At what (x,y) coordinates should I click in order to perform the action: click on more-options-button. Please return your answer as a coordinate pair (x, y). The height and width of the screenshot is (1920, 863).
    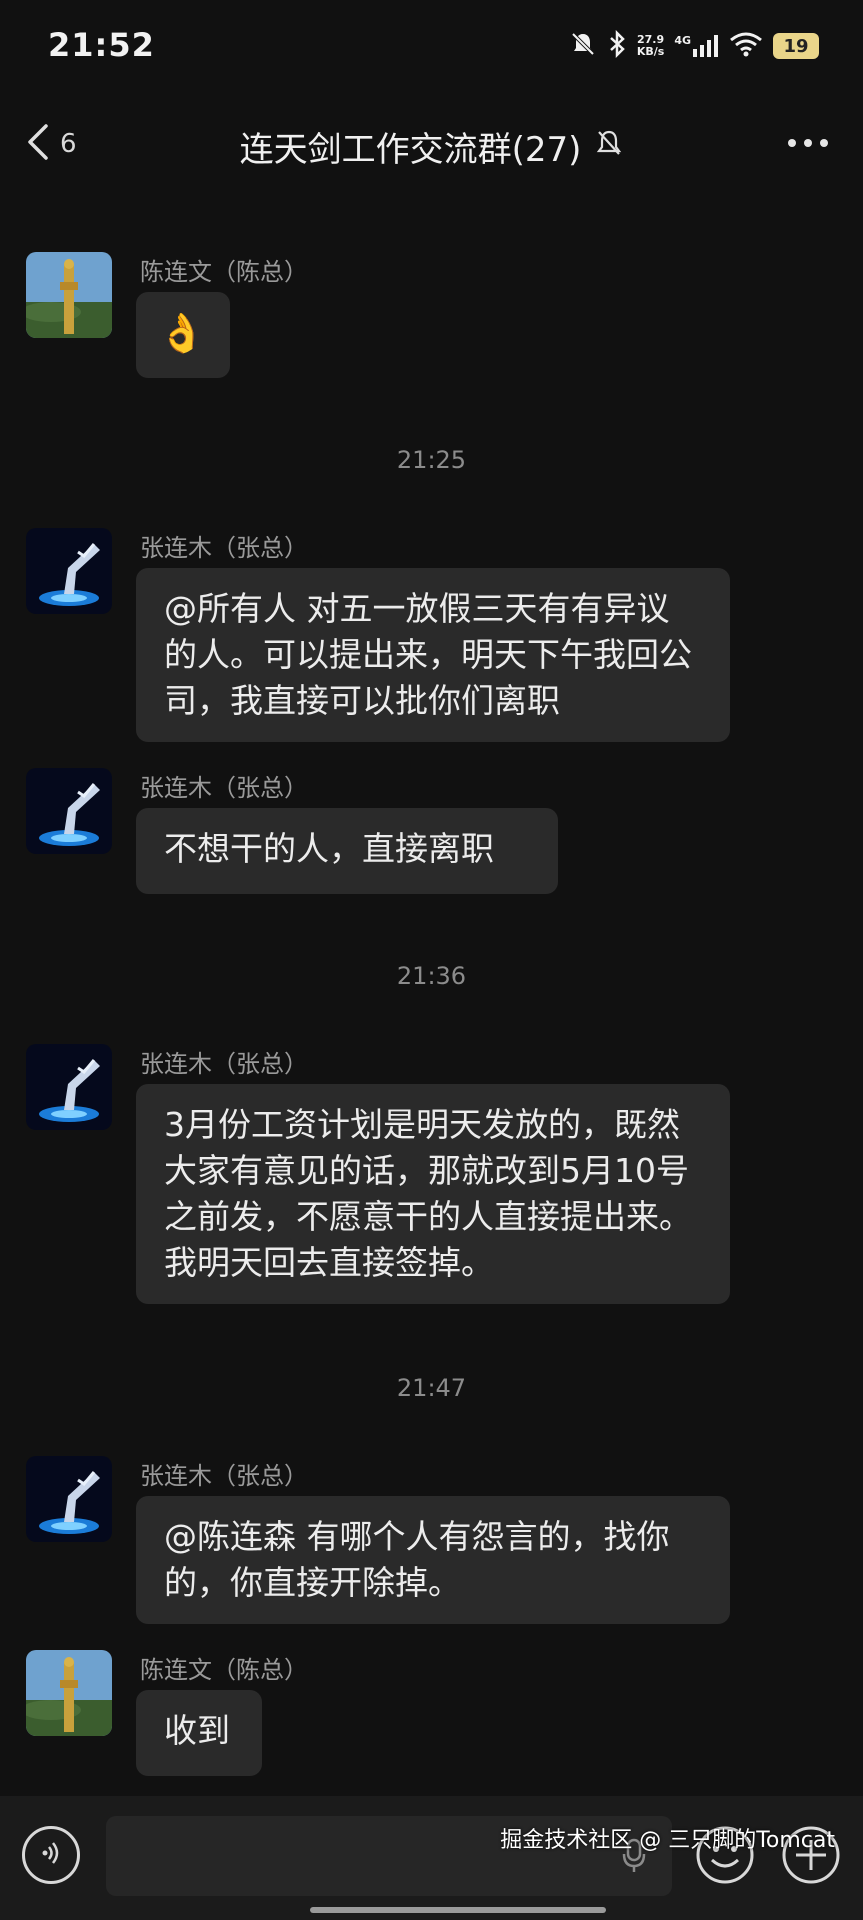
    Looking at the image, I should click on (808, 142).